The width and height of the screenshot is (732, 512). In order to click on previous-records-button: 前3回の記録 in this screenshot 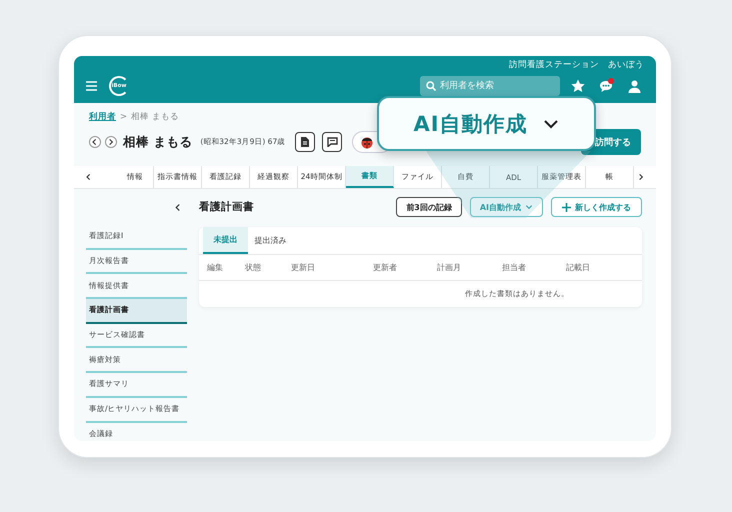, I will do `click(429, 207)`.